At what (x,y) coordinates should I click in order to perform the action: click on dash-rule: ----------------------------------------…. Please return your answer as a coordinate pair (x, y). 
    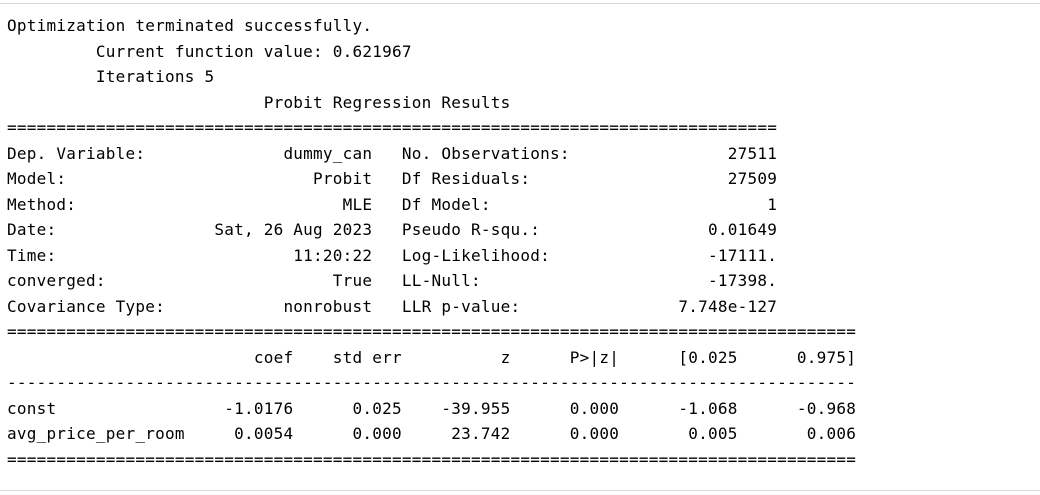
    Looking at the image, I should click on (432, 382).